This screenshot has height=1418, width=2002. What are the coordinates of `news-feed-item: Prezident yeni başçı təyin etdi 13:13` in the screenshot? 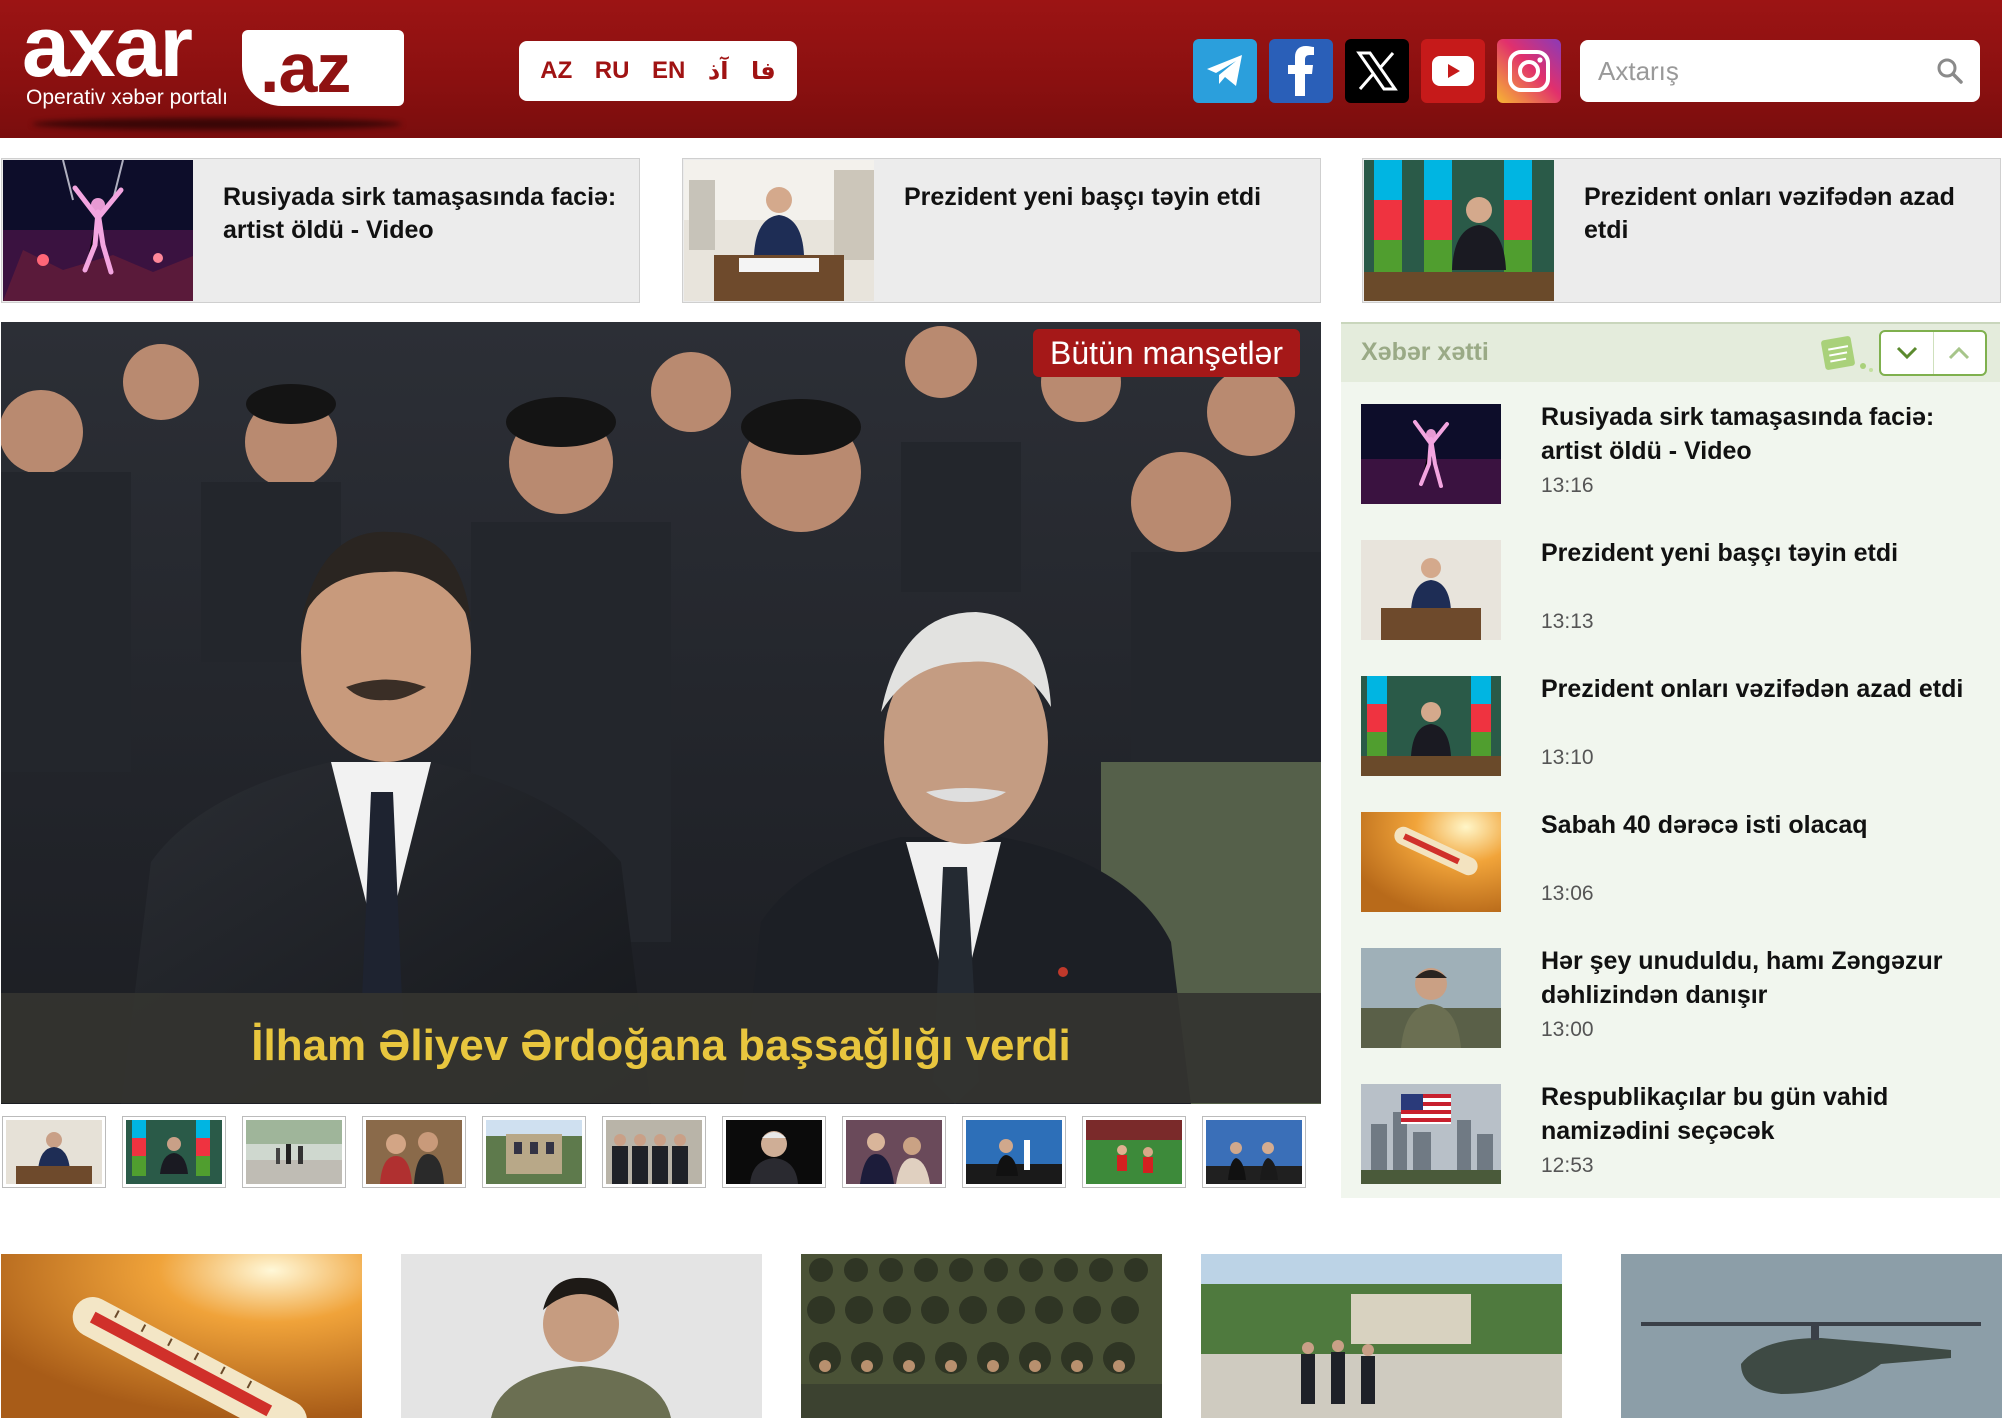 It's located at (1671, 591).